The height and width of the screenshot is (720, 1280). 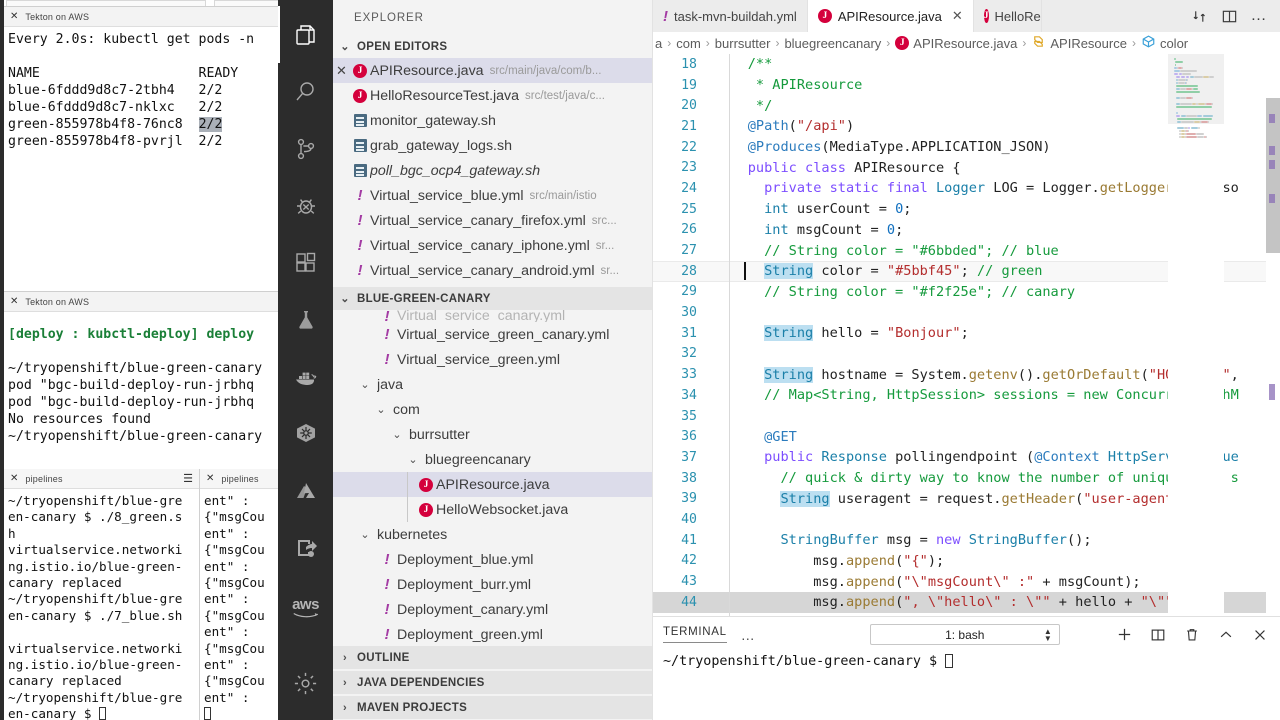 What do you see at coordinates (789, 457) in the screenshot?
I see `token: public` at bounding box center [789, 457].